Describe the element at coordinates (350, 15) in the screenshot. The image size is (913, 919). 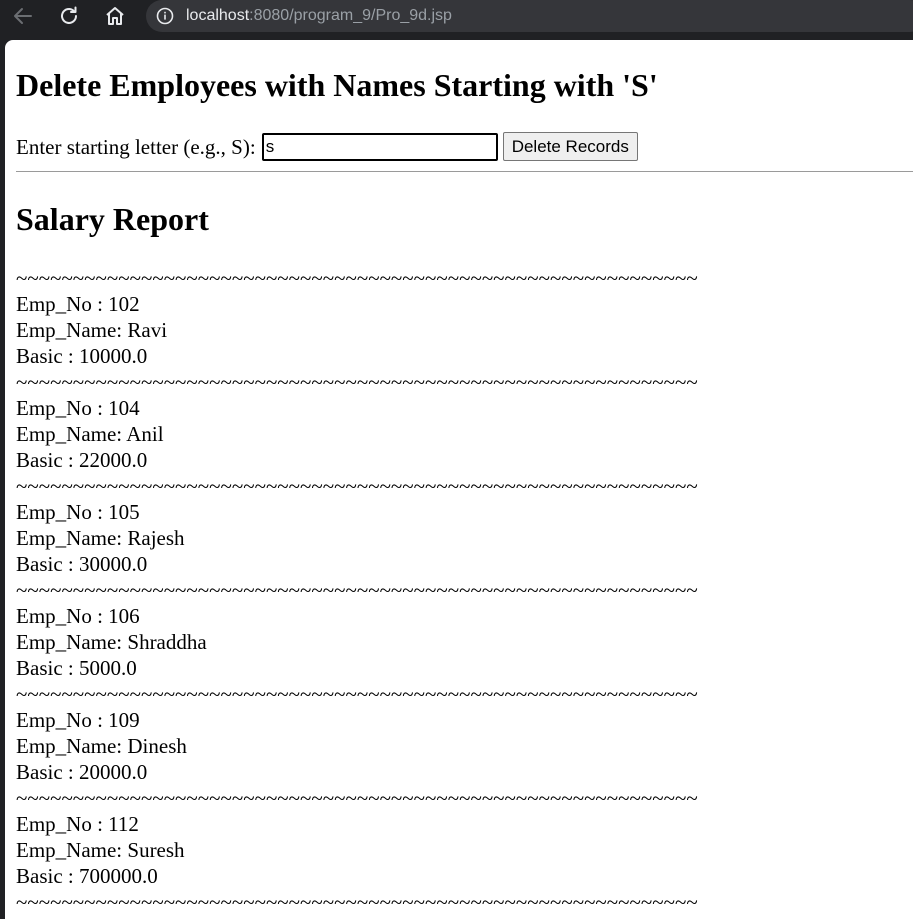
I see `url-path: :8080/program_9/Pro_9d.jsp` at that location.